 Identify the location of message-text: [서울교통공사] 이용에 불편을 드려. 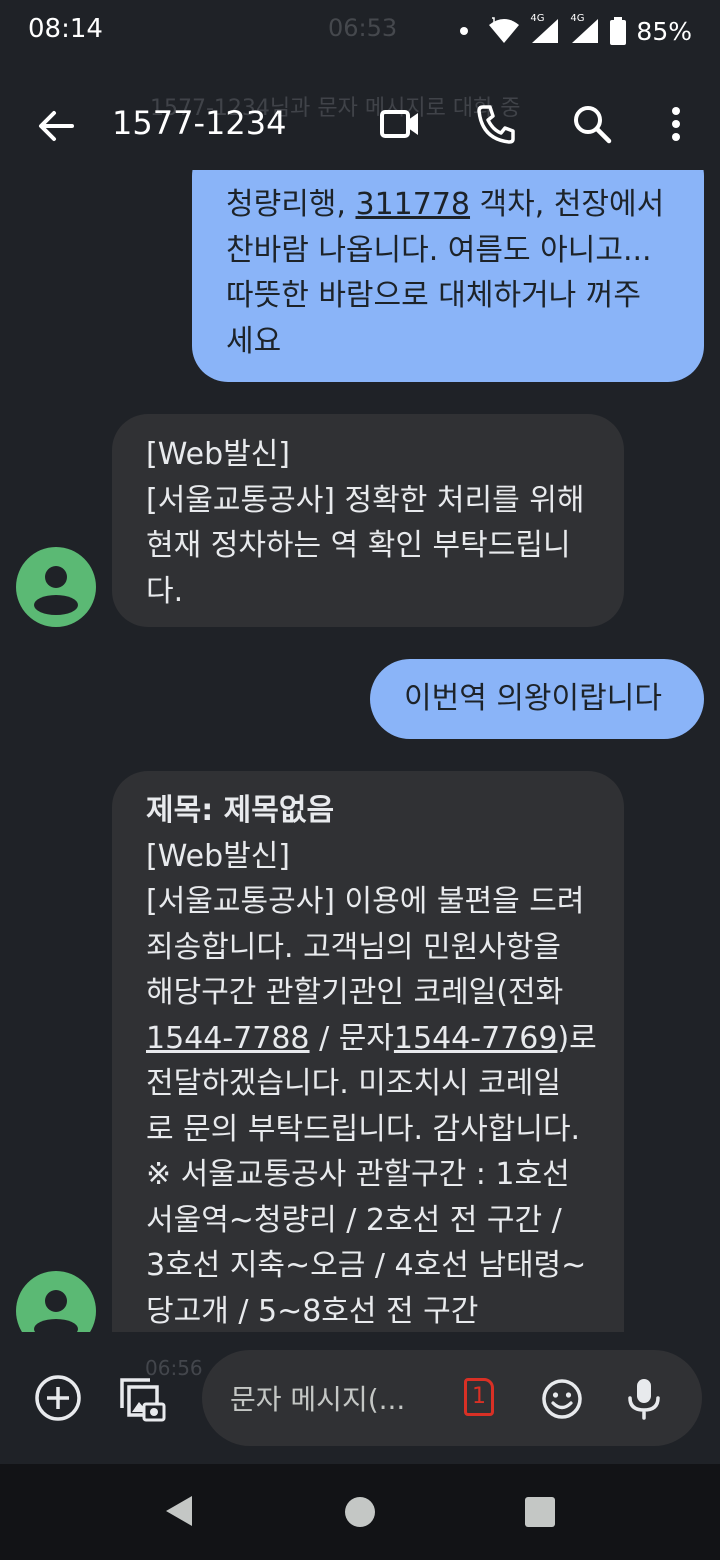
(365, 901).